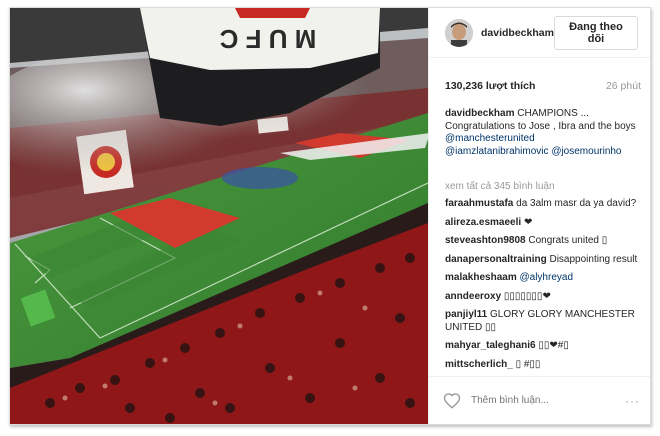 The width and height of the screenshot is (660, 436). I want to click on comment-text: ▯▯❤#▯, so click(552, 345).